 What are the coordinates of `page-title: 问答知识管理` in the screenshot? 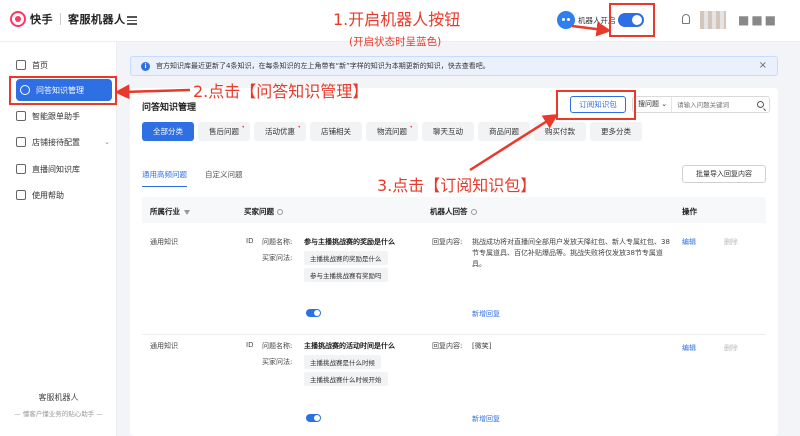 It's located at (169, 108).